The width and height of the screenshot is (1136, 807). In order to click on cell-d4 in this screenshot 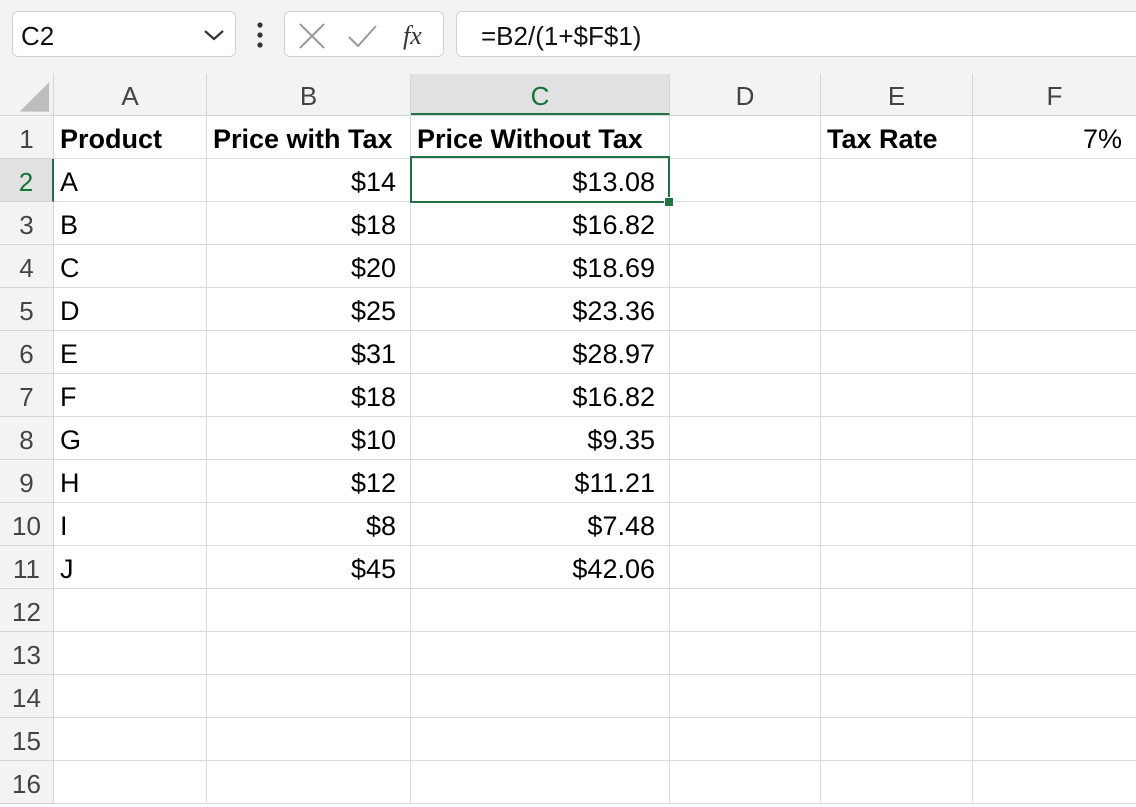, I will do `click(745, 266)`.